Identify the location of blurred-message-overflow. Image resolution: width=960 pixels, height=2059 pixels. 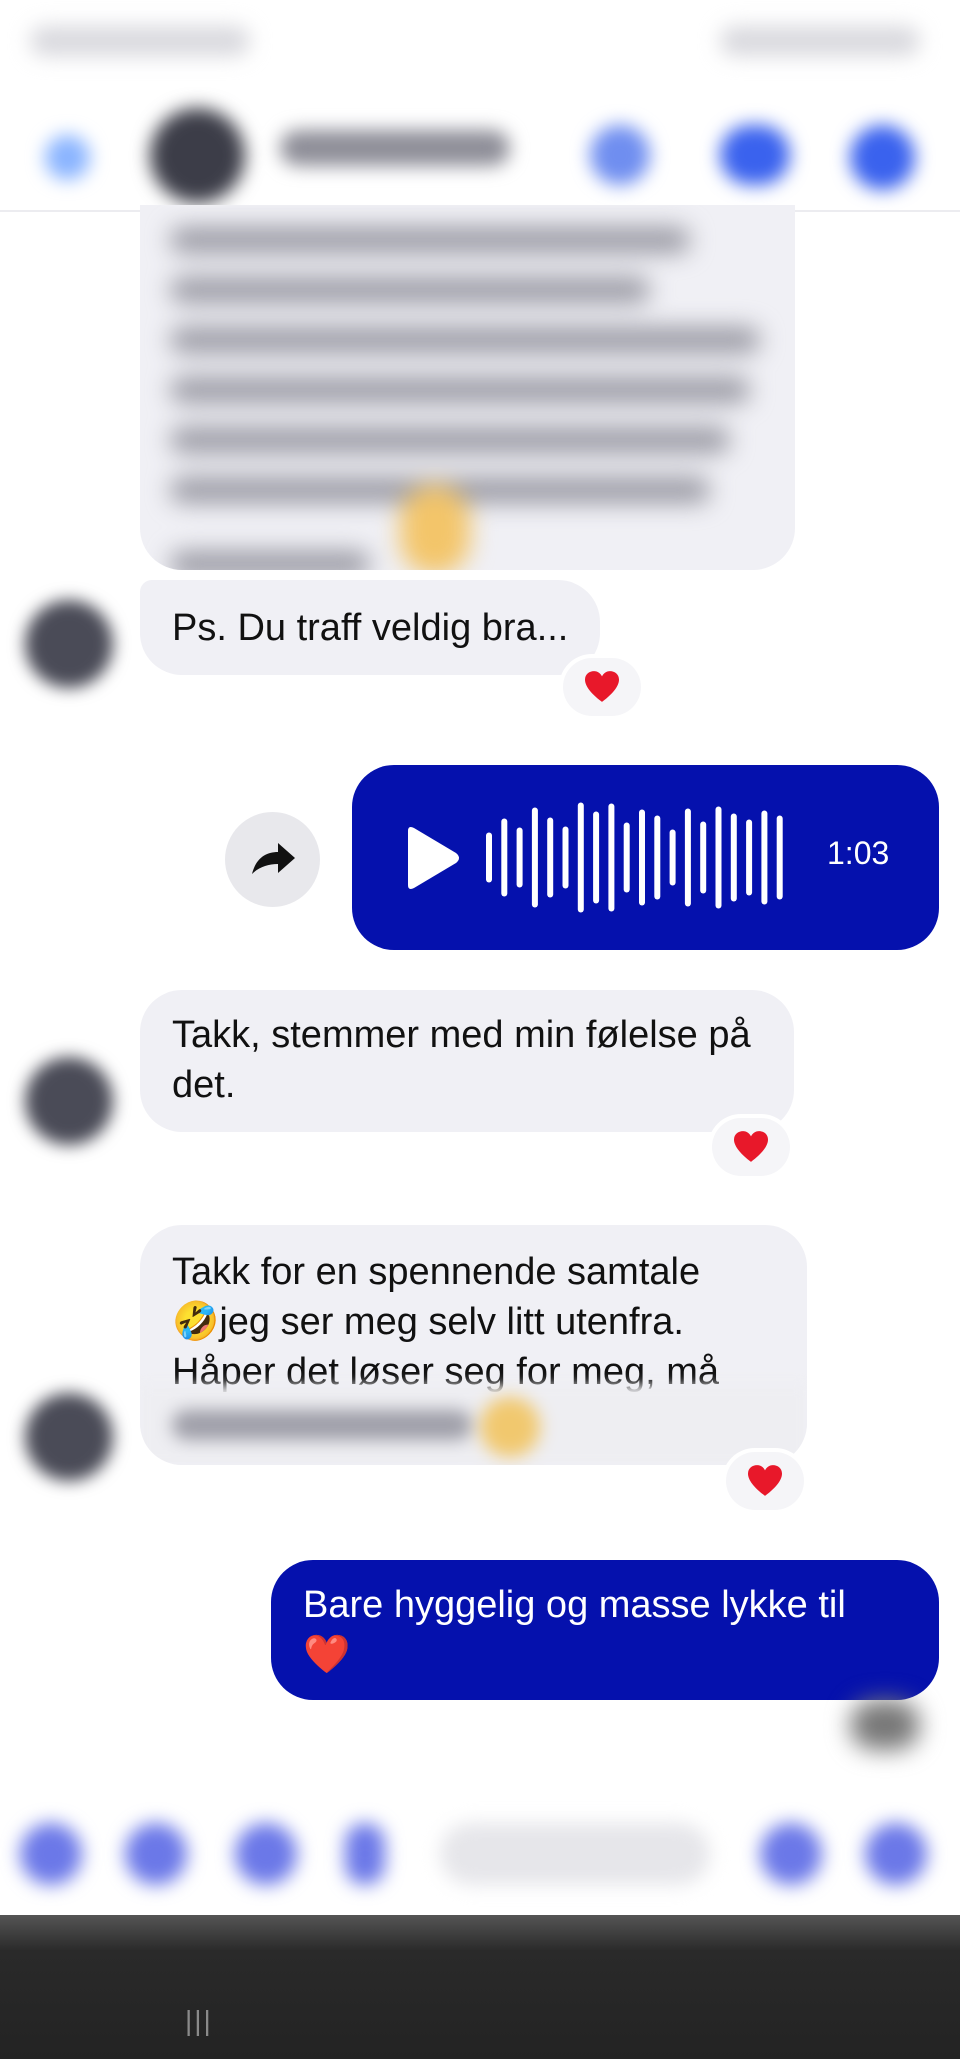
(473, 1425).